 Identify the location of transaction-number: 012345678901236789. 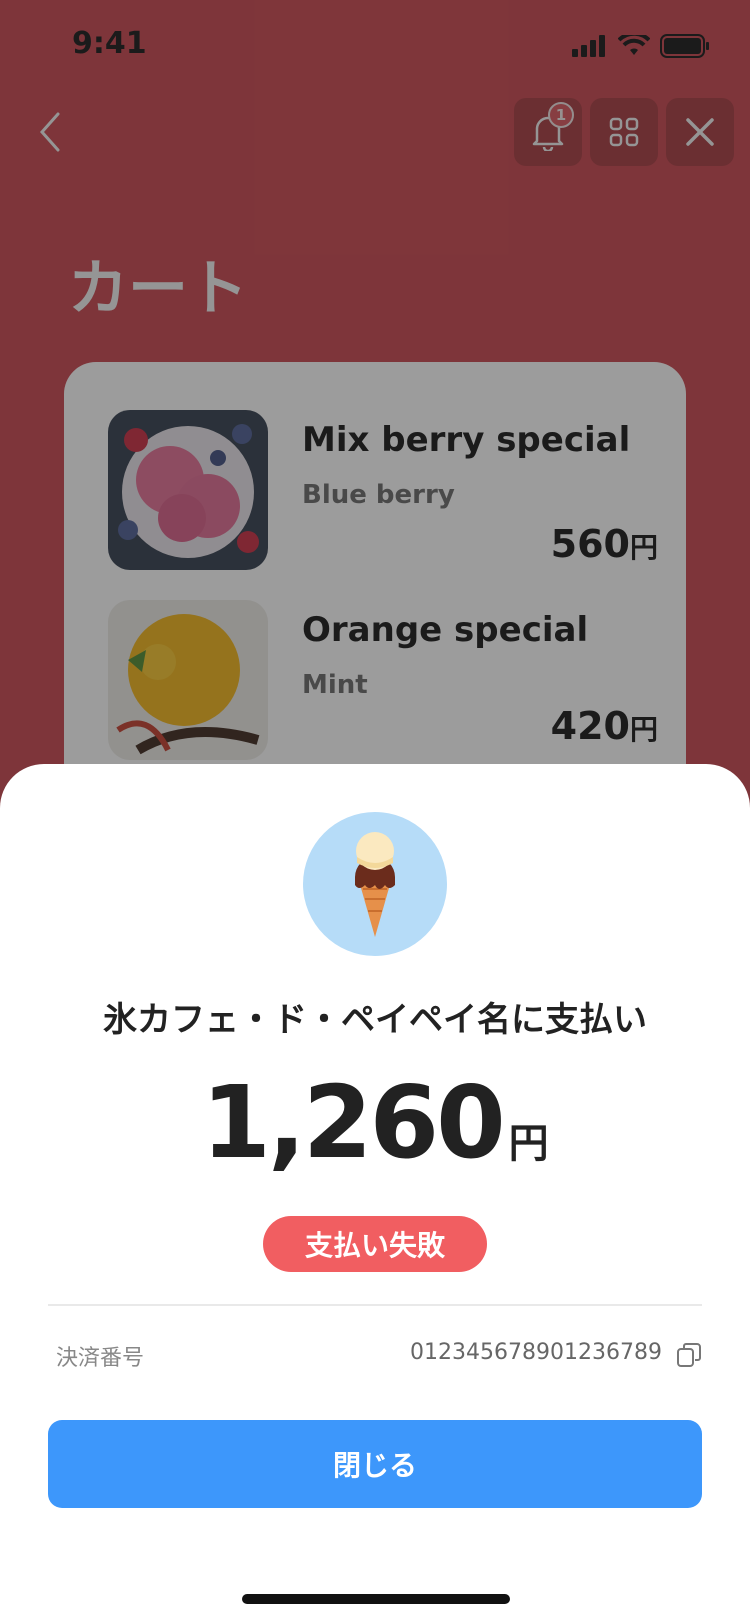
(536, 1352).